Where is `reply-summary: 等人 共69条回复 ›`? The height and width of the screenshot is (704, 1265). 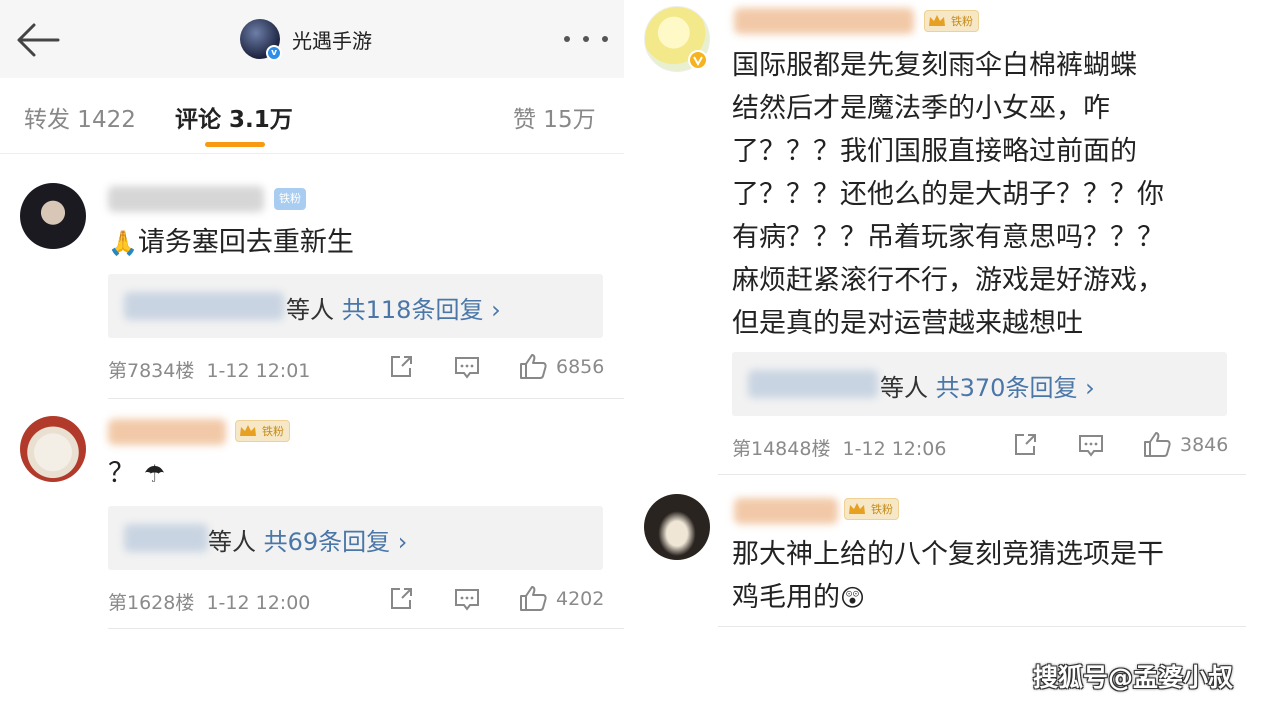 reply-summary: 等人 共69条回复 › is located at coordinates (307, 539).